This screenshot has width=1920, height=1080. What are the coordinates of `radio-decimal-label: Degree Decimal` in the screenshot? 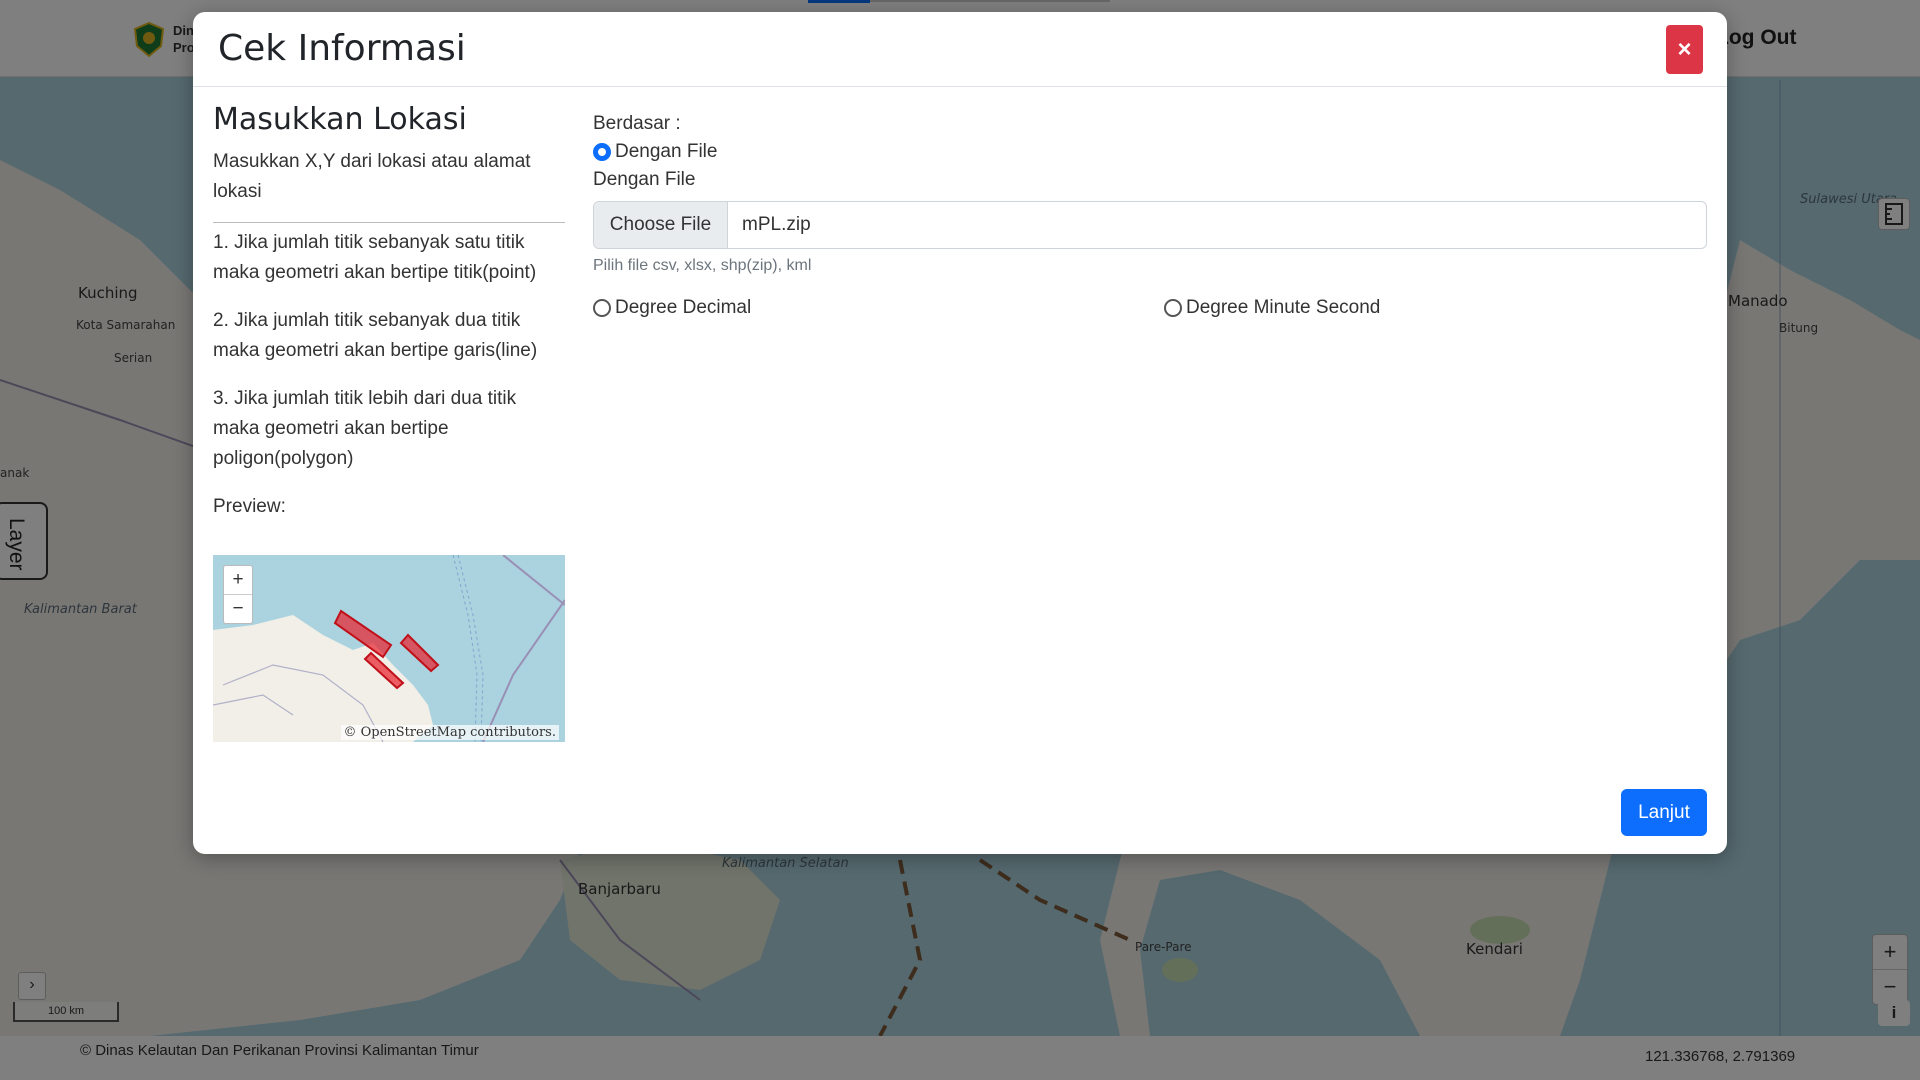 It's located at (683, 308).